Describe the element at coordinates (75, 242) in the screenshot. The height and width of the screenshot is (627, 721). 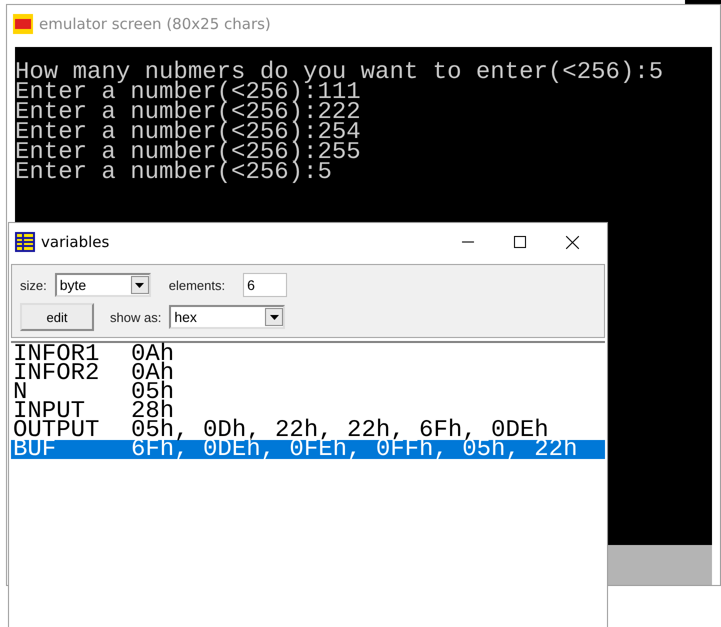
I see `window-title: variables` at that location.